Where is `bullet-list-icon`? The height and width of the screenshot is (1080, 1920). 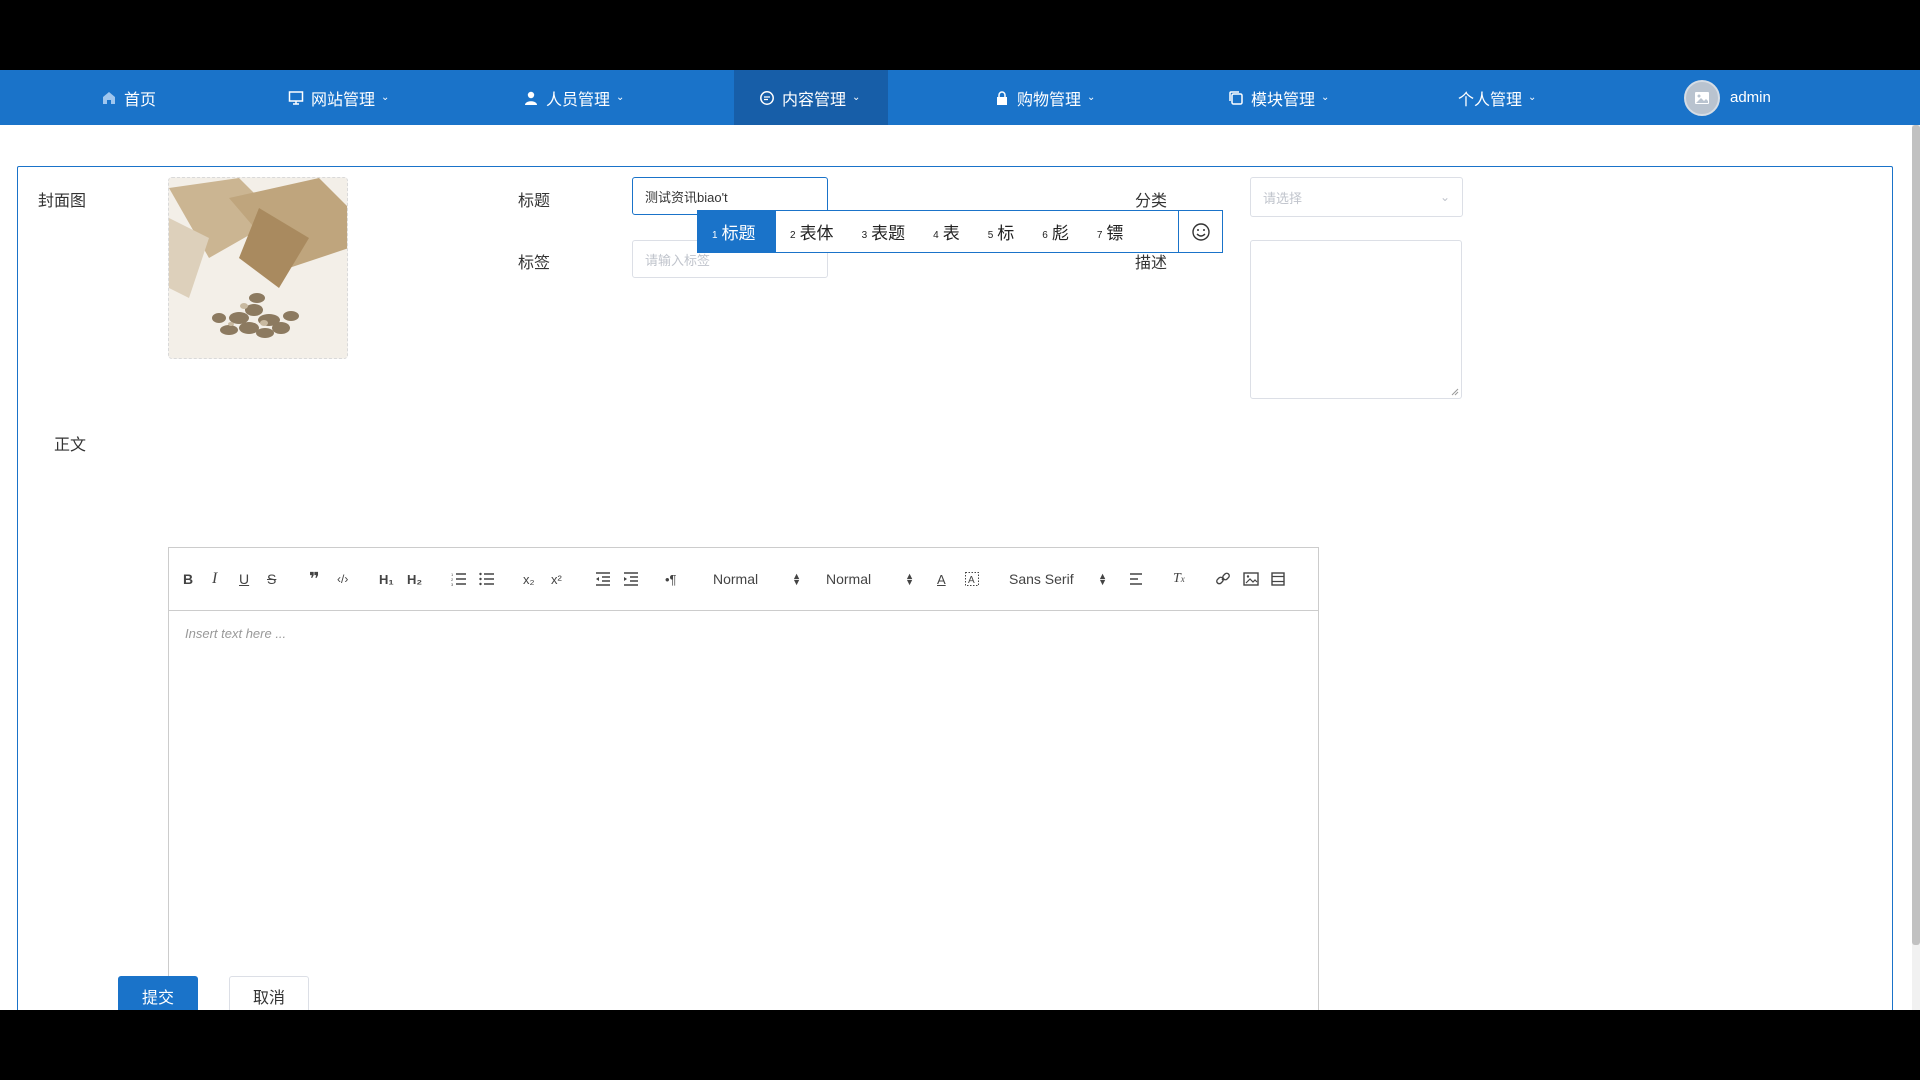
bullet-list-icon is located at coordinates (487, 579).